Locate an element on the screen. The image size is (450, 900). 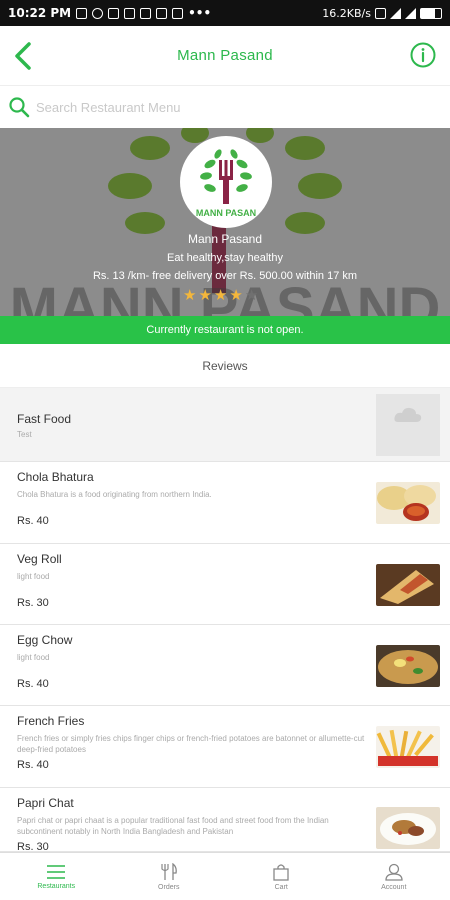
category-name: Fast Food is located at coordinates (44, 419).